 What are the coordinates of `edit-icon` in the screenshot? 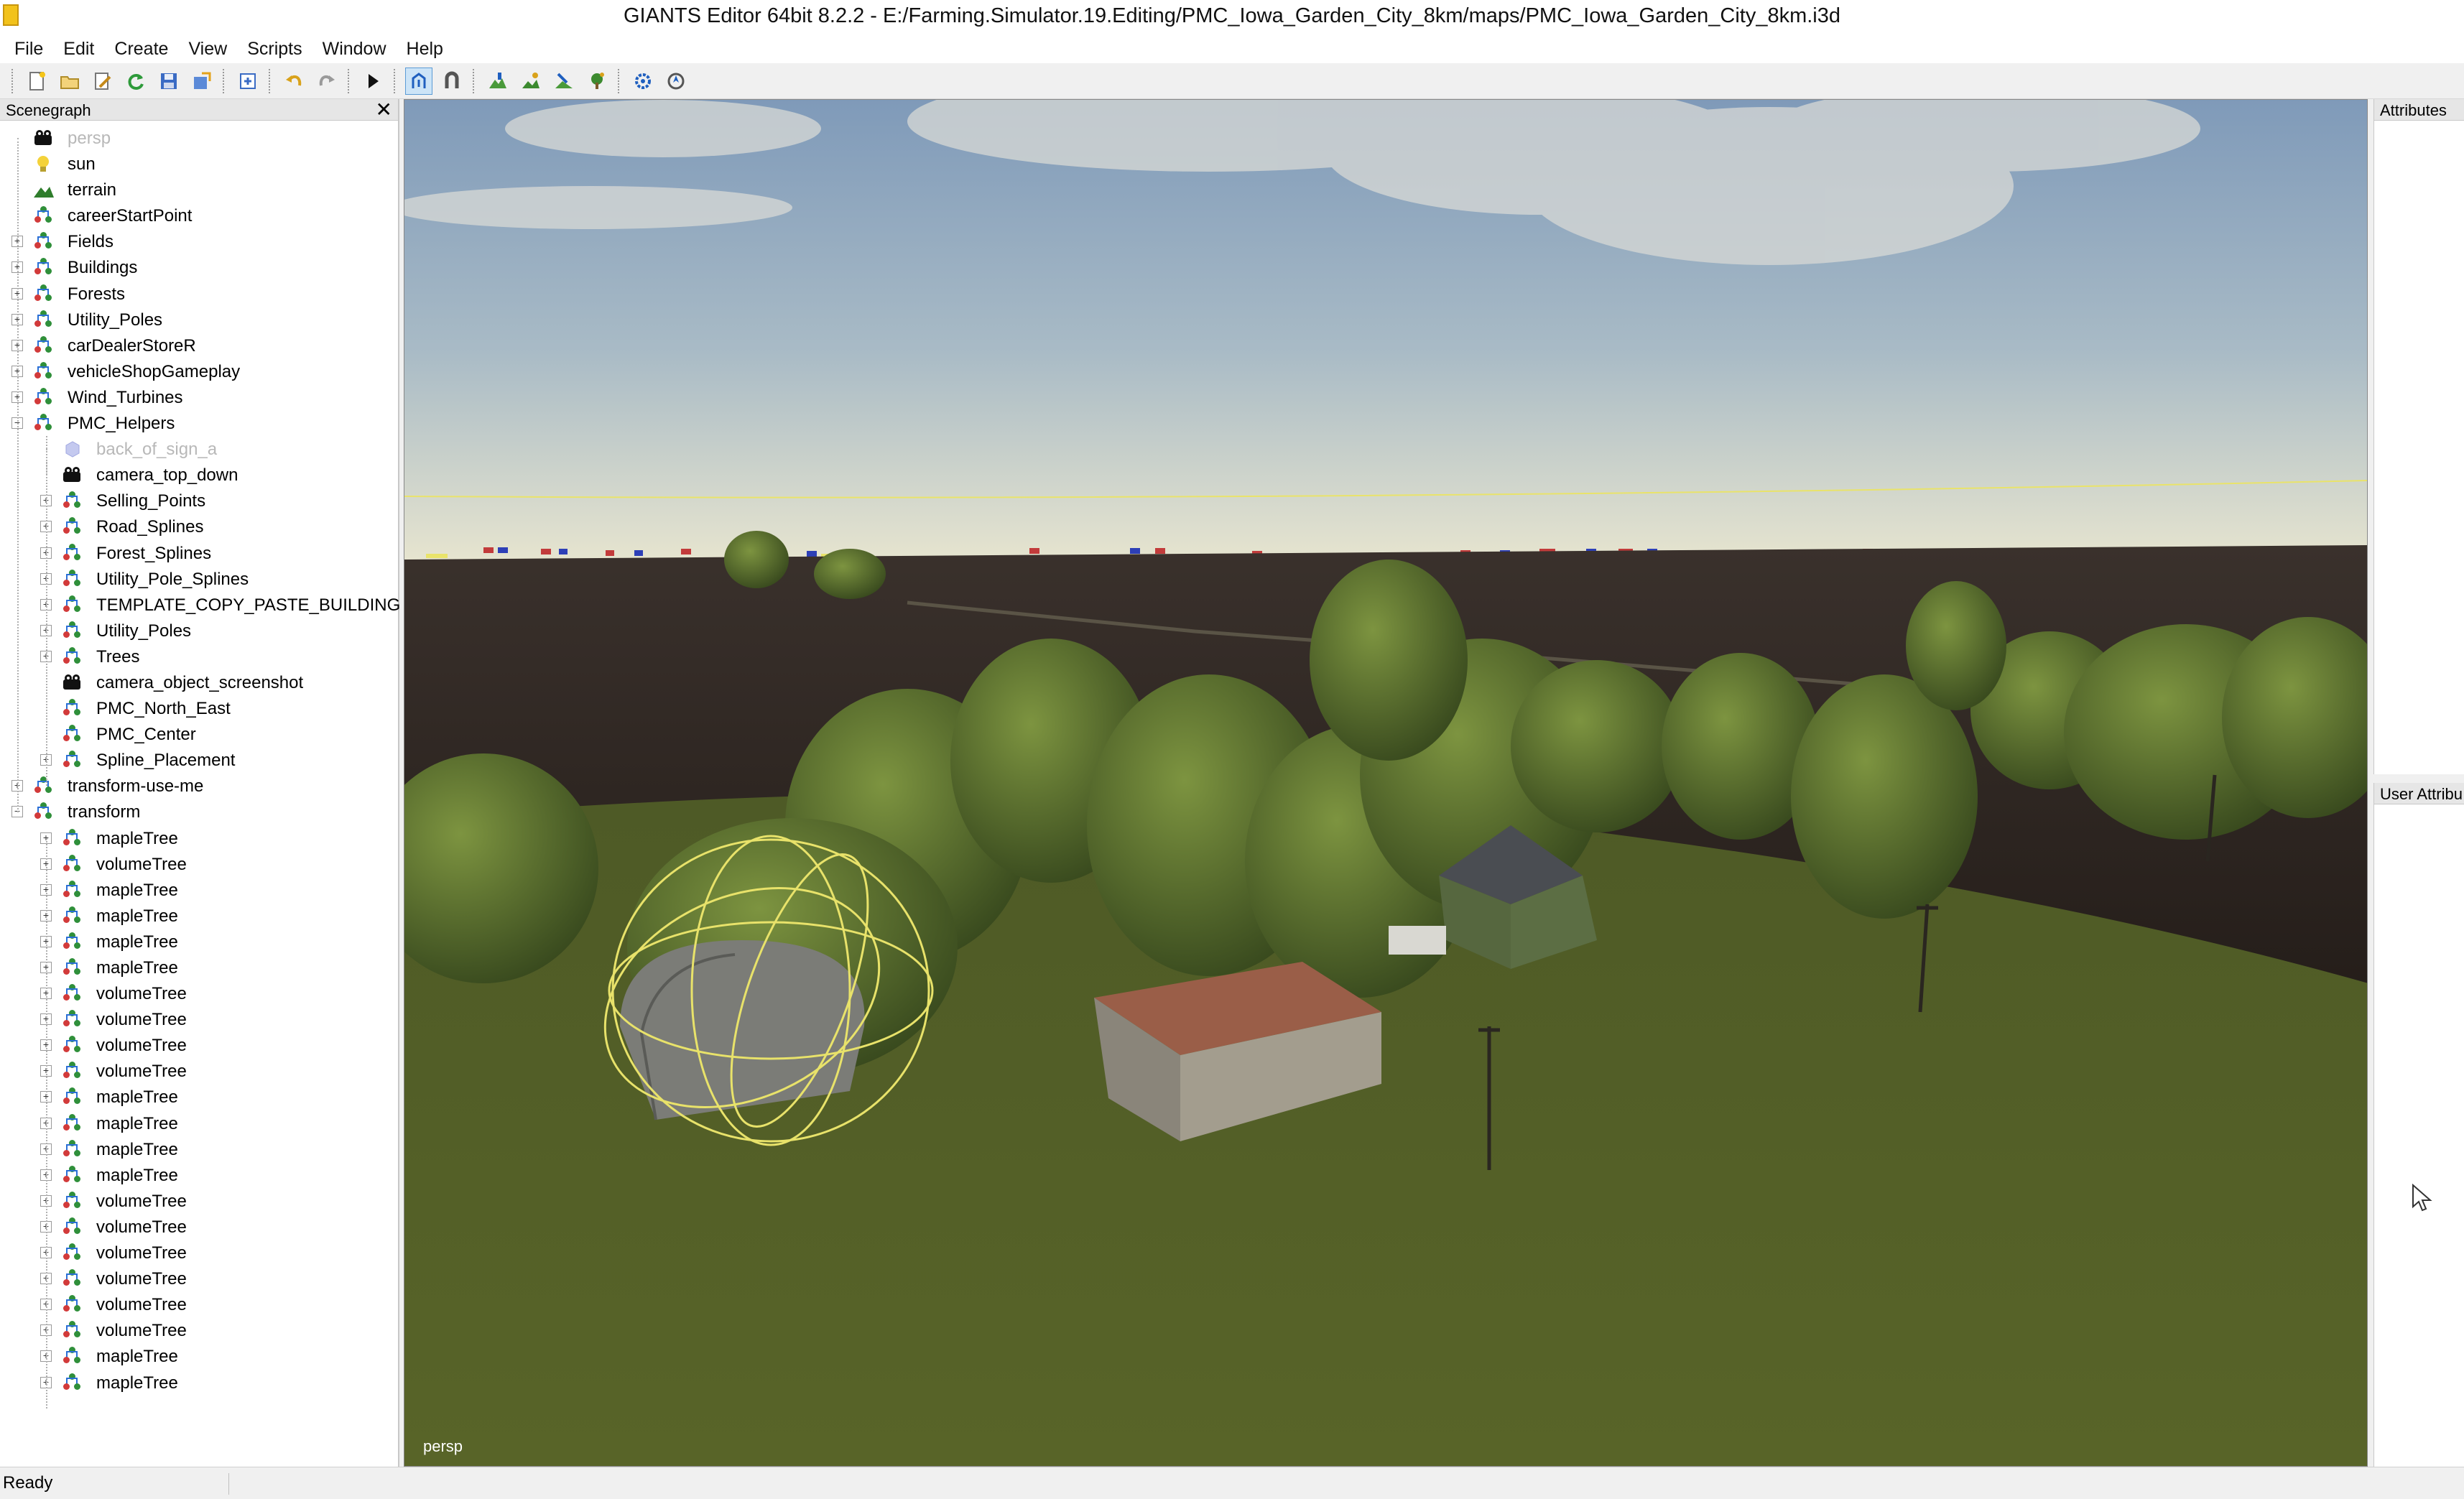 It's located at (102, 81).